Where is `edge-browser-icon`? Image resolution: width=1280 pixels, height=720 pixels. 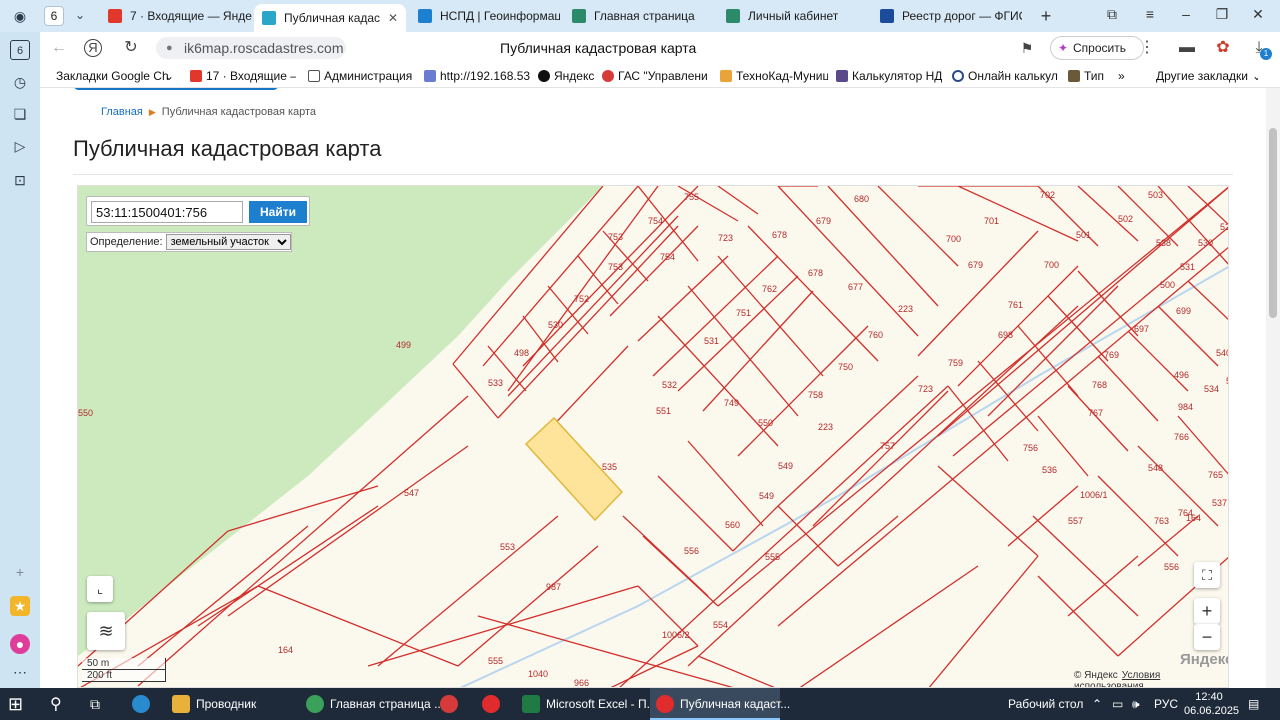 edge-browser-icon is located at coordinates (144, 704).